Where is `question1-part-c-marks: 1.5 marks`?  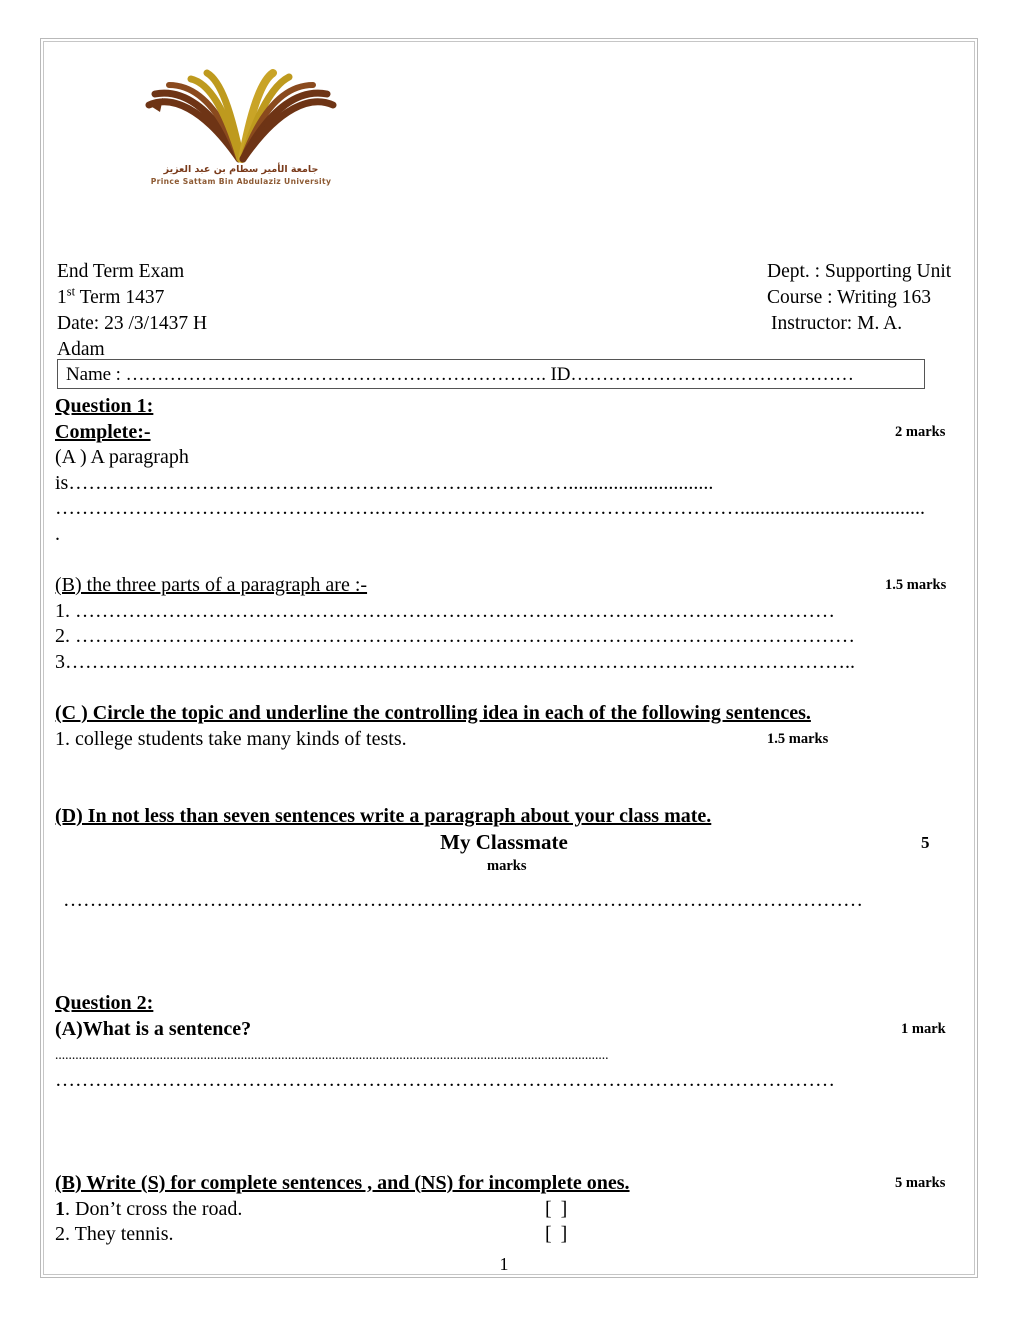 question1-part-c-marks: 1.5 marks is located at coordinates (798, 738).